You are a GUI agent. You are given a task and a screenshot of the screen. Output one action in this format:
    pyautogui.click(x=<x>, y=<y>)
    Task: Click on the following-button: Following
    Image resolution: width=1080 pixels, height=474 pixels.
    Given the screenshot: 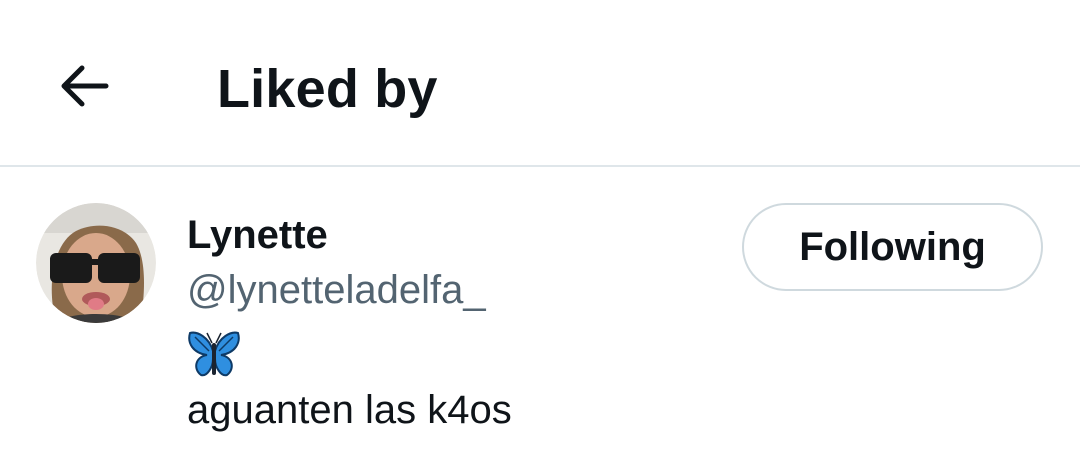 What is the action you would take?
    pyautogui.click(x=892, y=247)
    